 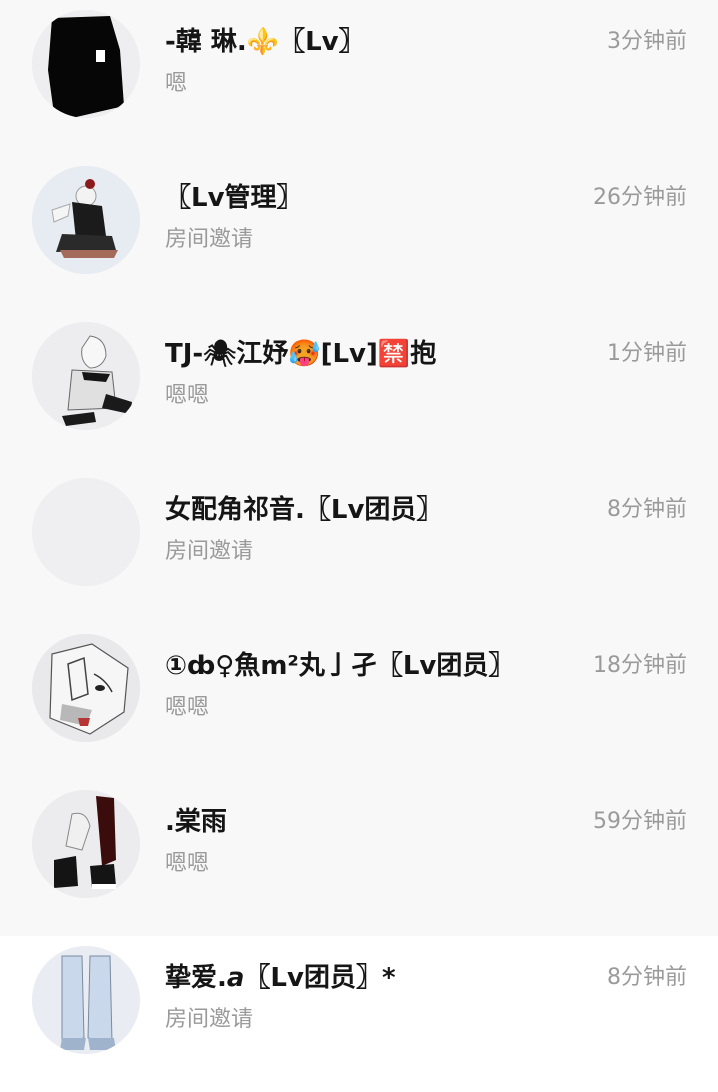 I want to click on conversation-item: TJ-🕷江妤🥵[Lv]🈲抱 1分钟前 嗯嗯, so click(x=359, y=390).